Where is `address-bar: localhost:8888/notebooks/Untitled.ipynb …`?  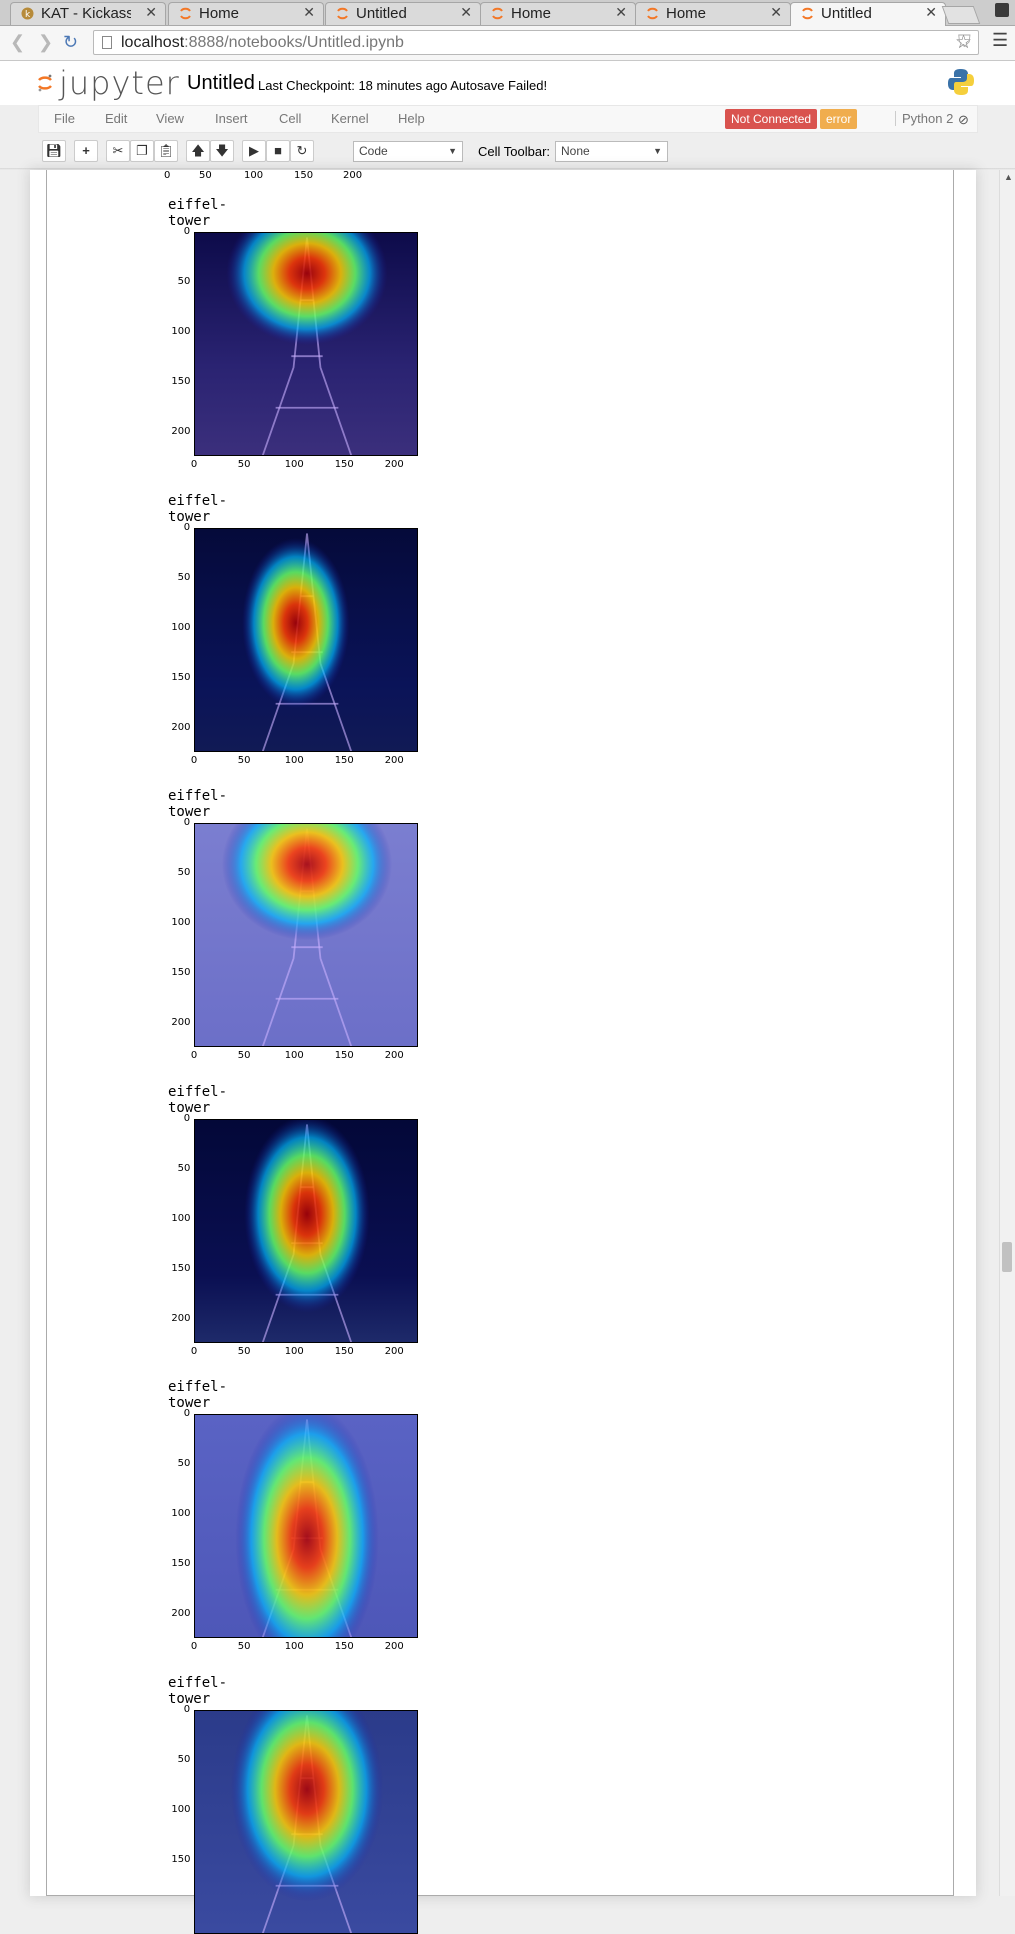 address-bar: localhost:8888/notebooks/Untitled.ipynb … is located at coordinates (536, 42).